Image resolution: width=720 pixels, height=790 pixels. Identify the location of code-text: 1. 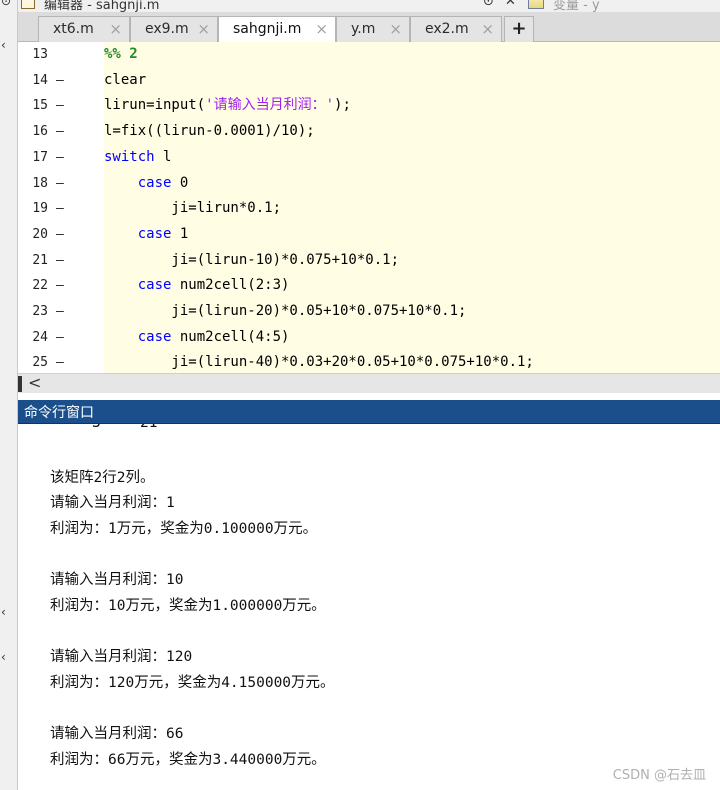
(180, 233).